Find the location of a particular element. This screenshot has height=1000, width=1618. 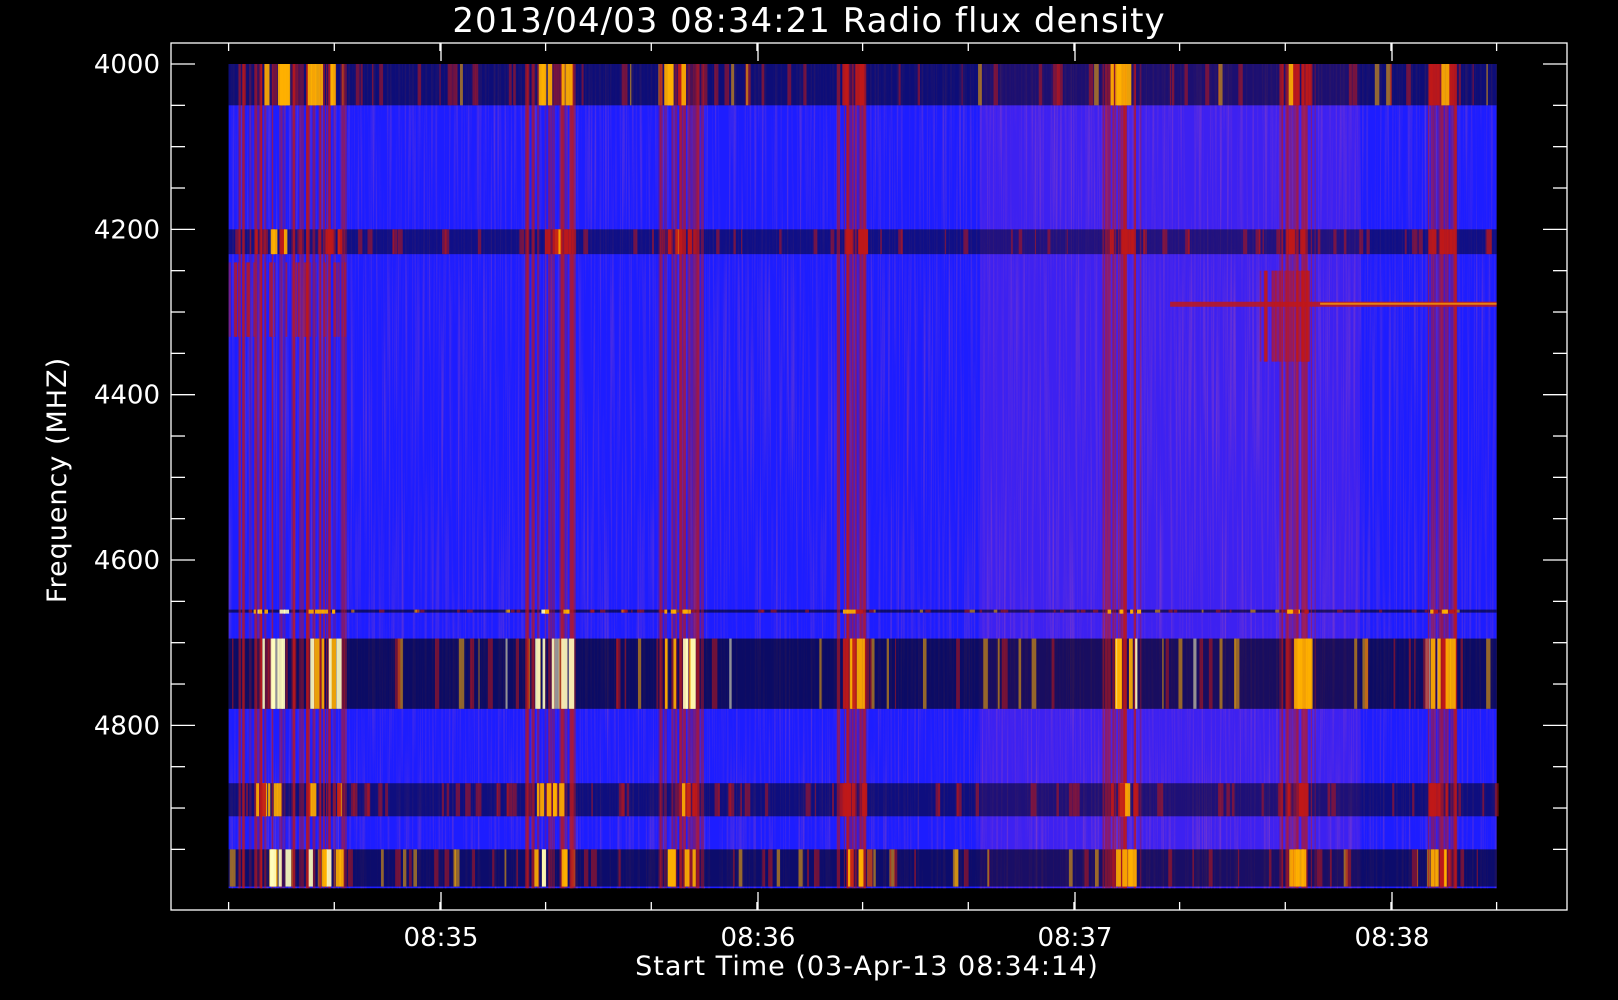

y-tick-label: 4200 is located at coordinates (127, 230).